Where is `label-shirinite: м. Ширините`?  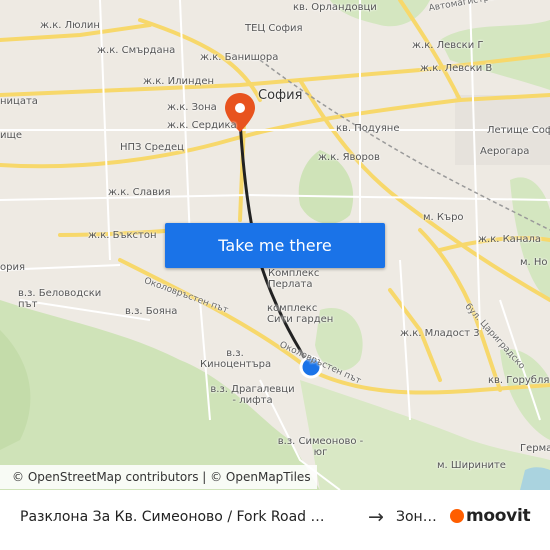
label-shirinite: м. Ширините is located at coordinates (471, 465).